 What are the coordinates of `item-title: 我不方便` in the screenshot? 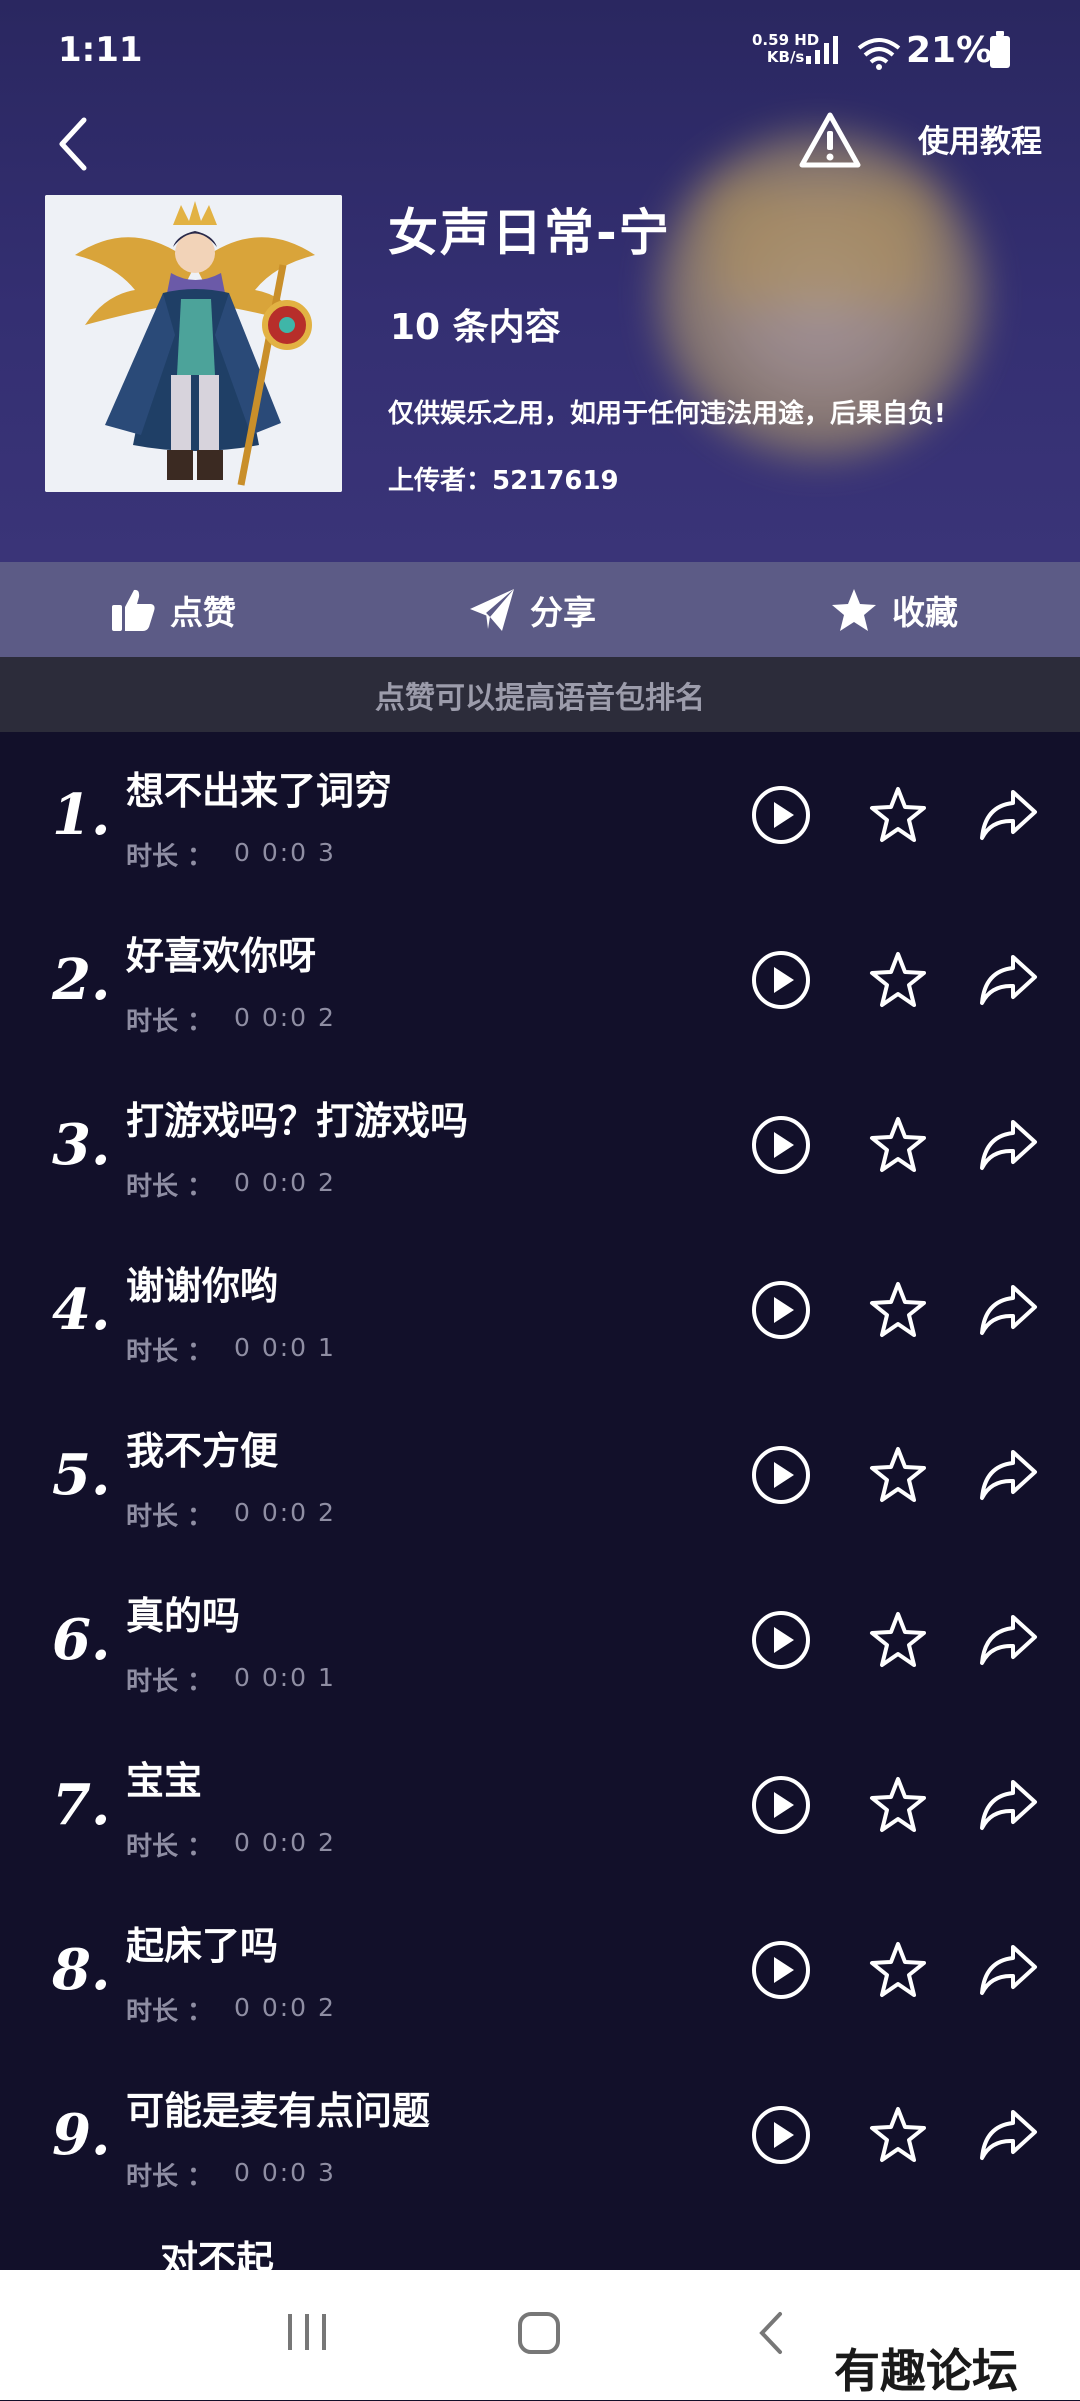 It's located at (202, 1451).